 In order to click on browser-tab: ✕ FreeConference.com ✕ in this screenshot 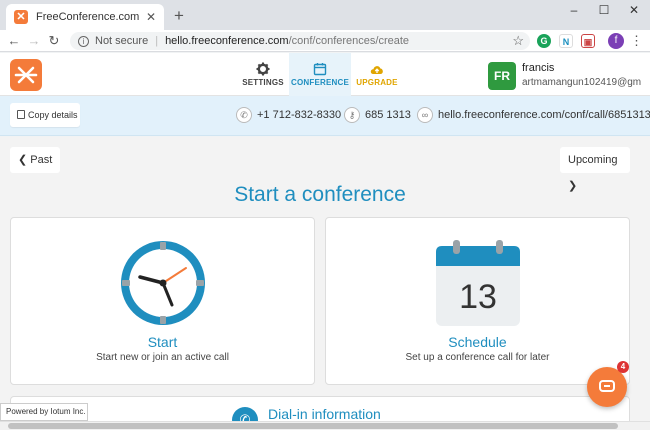, I will do `click(85, 17)`.